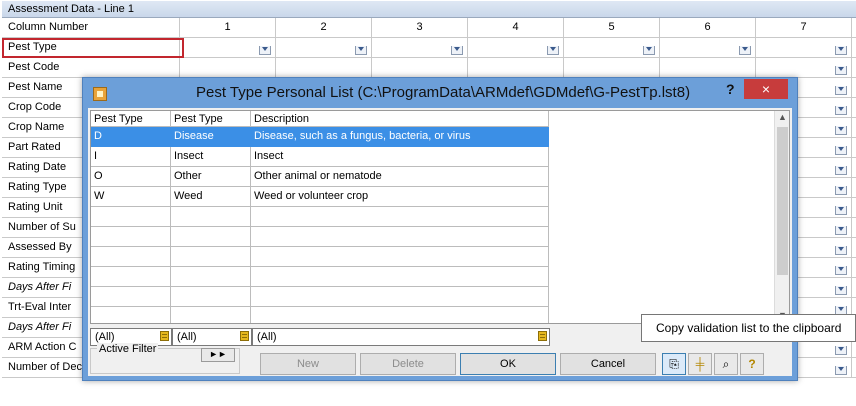 Image resolution: width=856 pixels, height=406 pixels. What do you see at coordinates (308, 364) in the screenshot?
I see `new-button: New` at bounding box center [308, 364].